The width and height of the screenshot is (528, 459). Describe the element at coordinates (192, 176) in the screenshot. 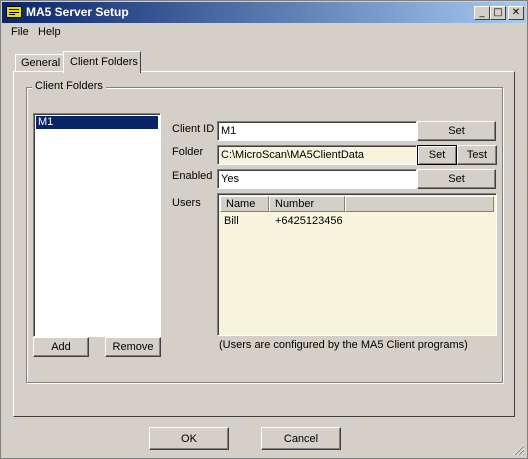

I see `enabled-label: Enabled` at that location.